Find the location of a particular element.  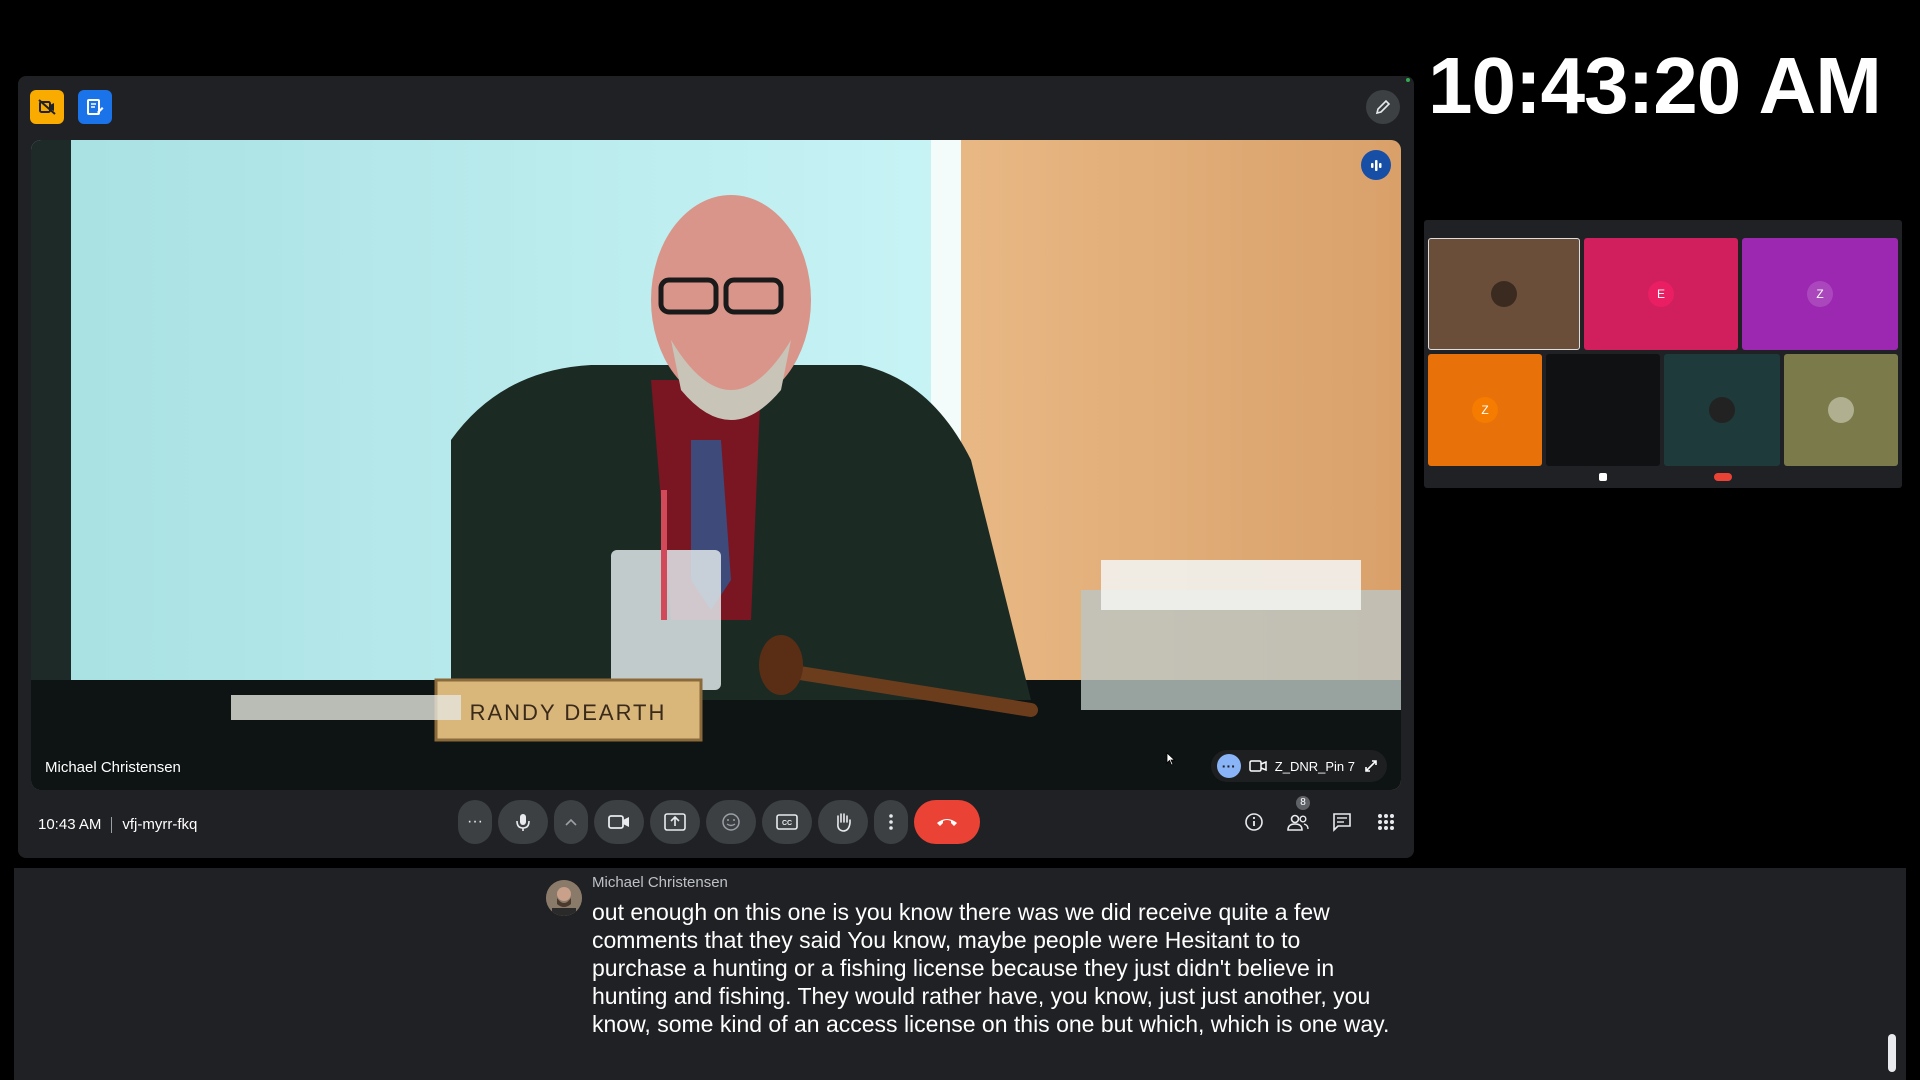

captions-button: CC is located at coordinates (787, 822).